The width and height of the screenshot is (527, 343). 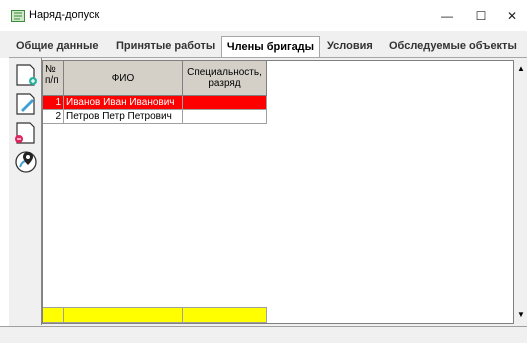 I want to click on maximize-button: ☐, so click(x=481, y=15).